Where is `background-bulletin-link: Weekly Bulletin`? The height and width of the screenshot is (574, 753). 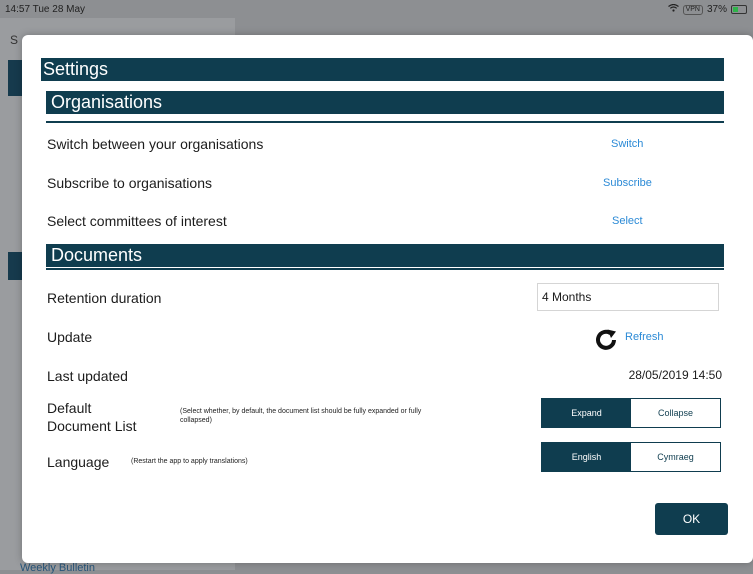
background-bulletin-link: Weekly Bulletin is located at coordinates (57, 568).